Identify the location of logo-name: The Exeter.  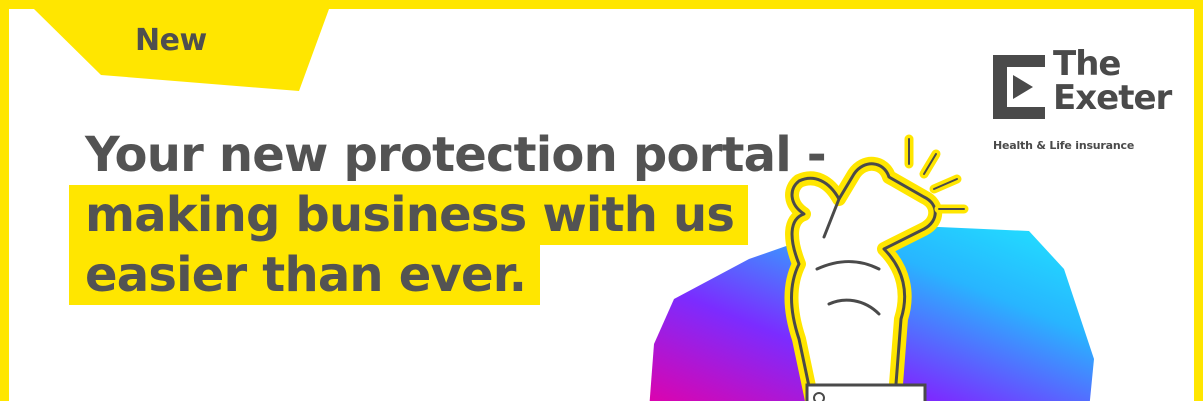
(1112, 81).